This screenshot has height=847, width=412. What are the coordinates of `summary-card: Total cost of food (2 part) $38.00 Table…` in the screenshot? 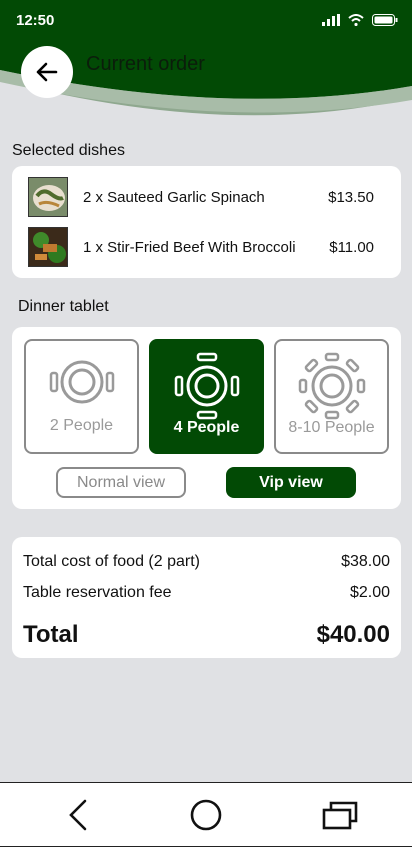 It's located at (206, 597).